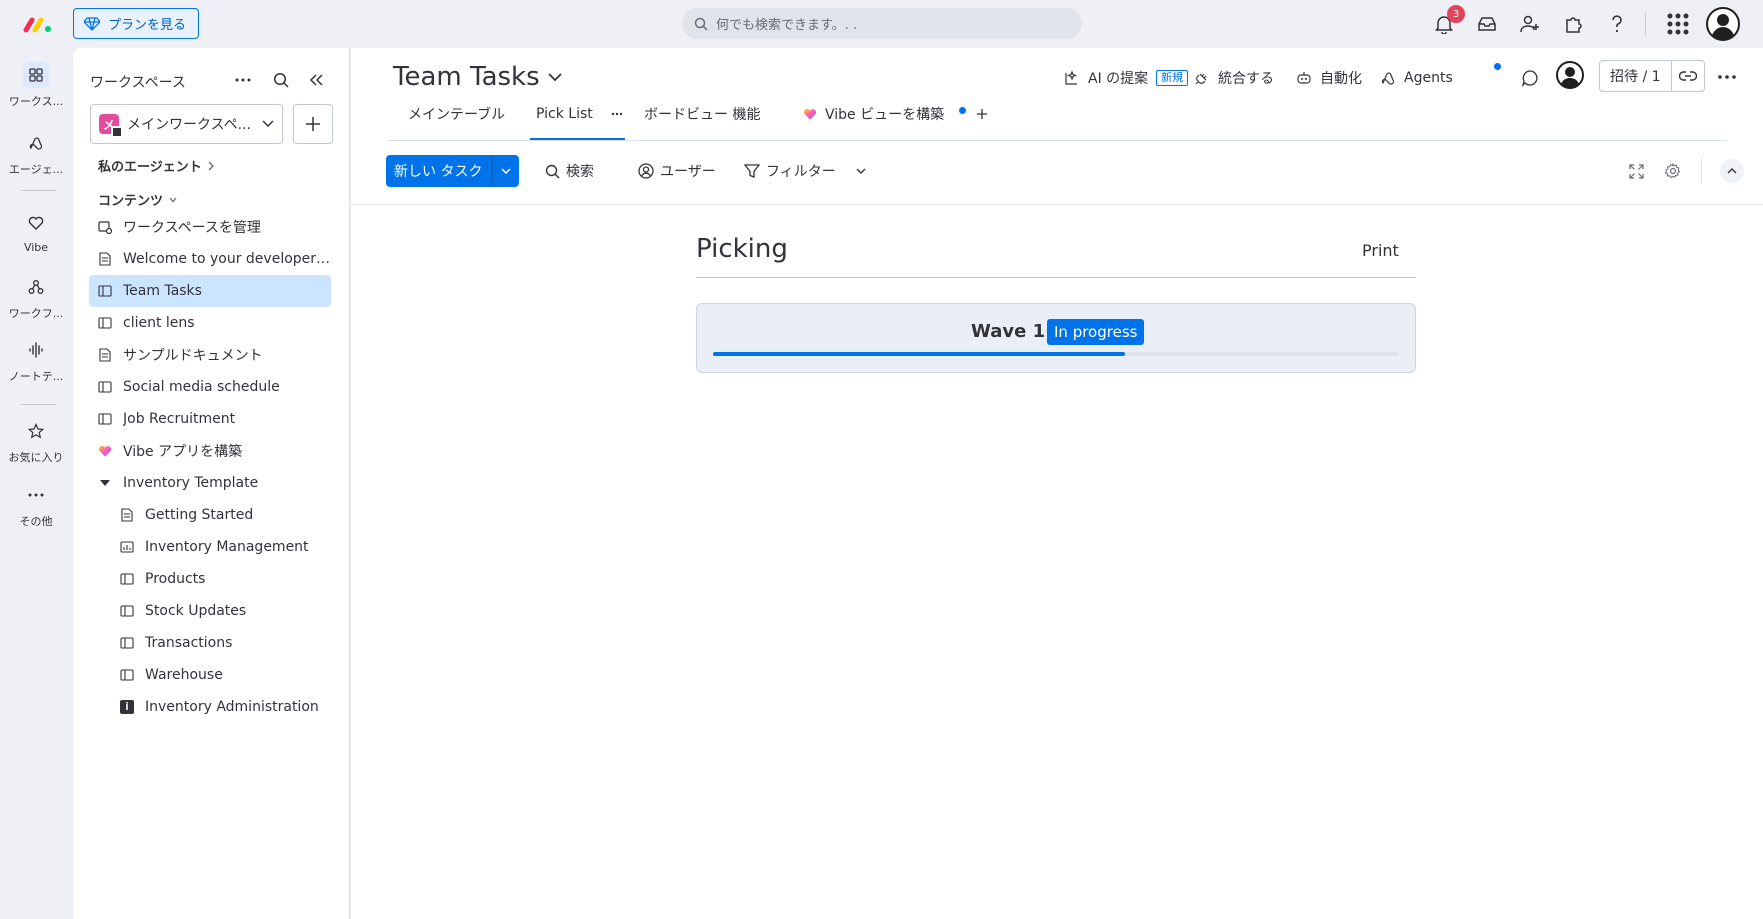  What do you see at coordinates (1652, 76) in the screenshot?
I see `invite-button: 招待 / 1` at bounding box center [1652, 76].